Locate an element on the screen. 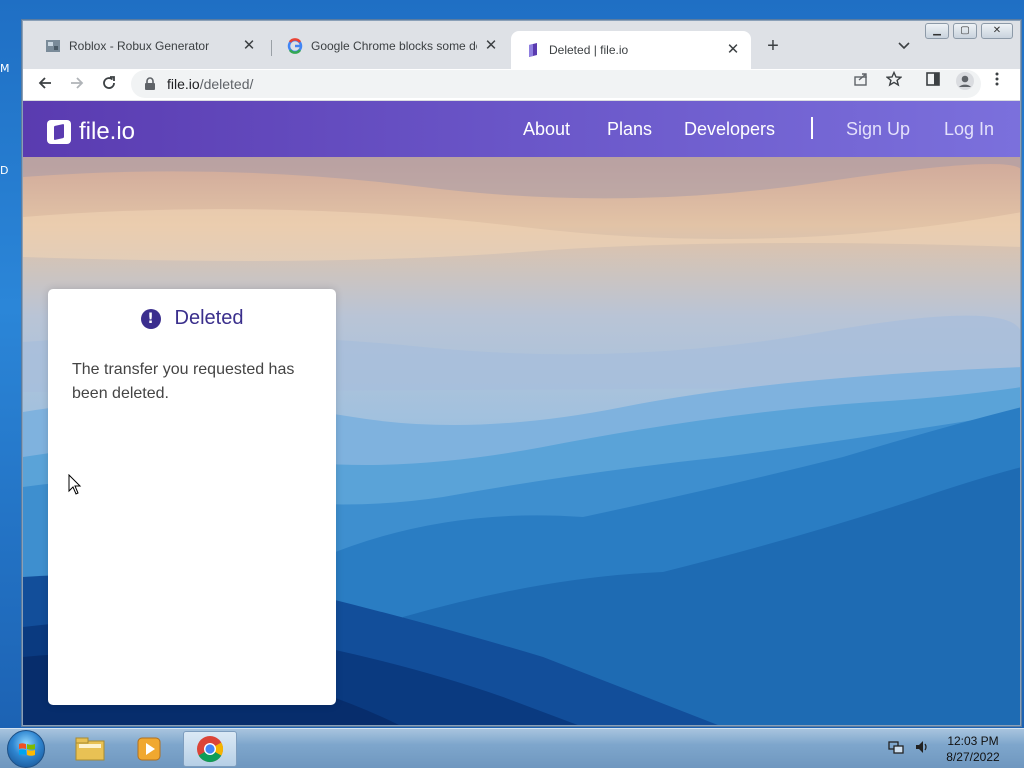 The width and height of the screenshot is (1024, 768). start-button is located at coordinates (26, 749).